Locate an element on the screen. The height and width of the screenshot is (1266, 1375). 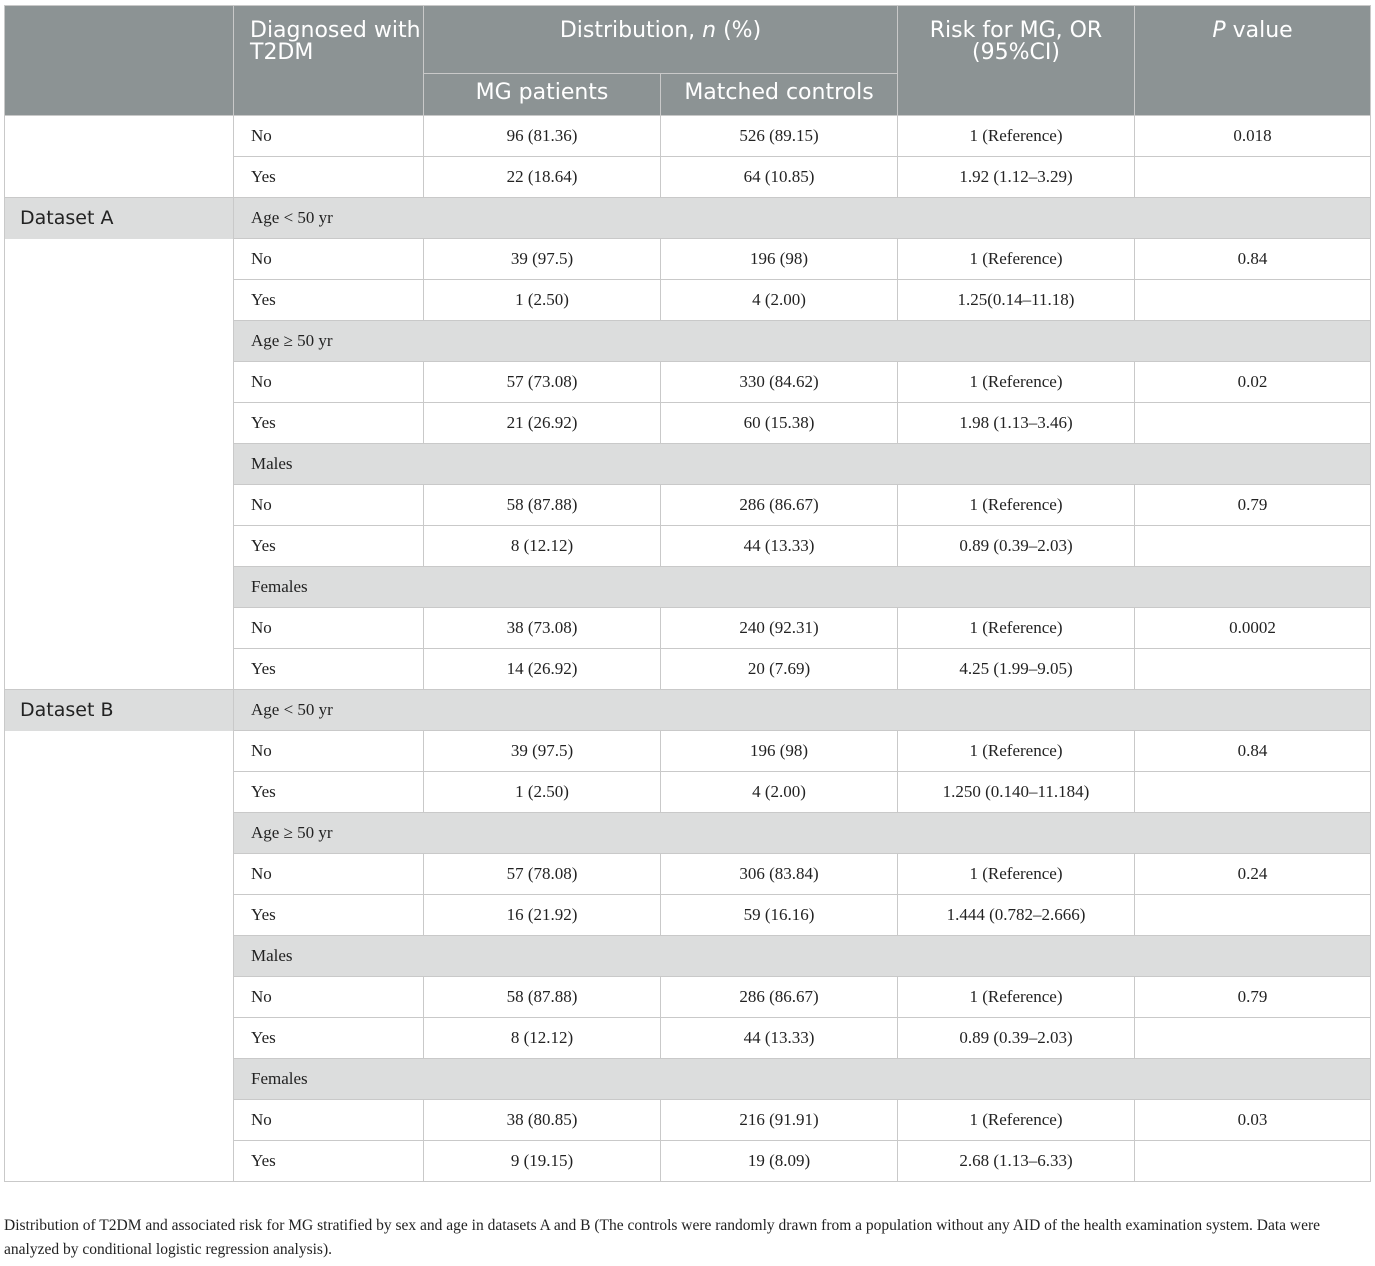
p-cell: 0.018 is located at coordinates (1252, 136).